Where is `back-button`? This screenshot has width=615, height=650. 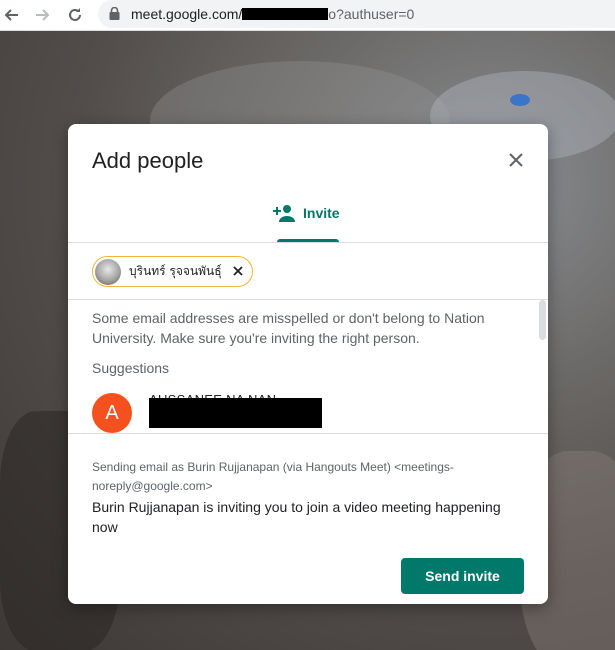
back-button is located at coordinates (11, 15).